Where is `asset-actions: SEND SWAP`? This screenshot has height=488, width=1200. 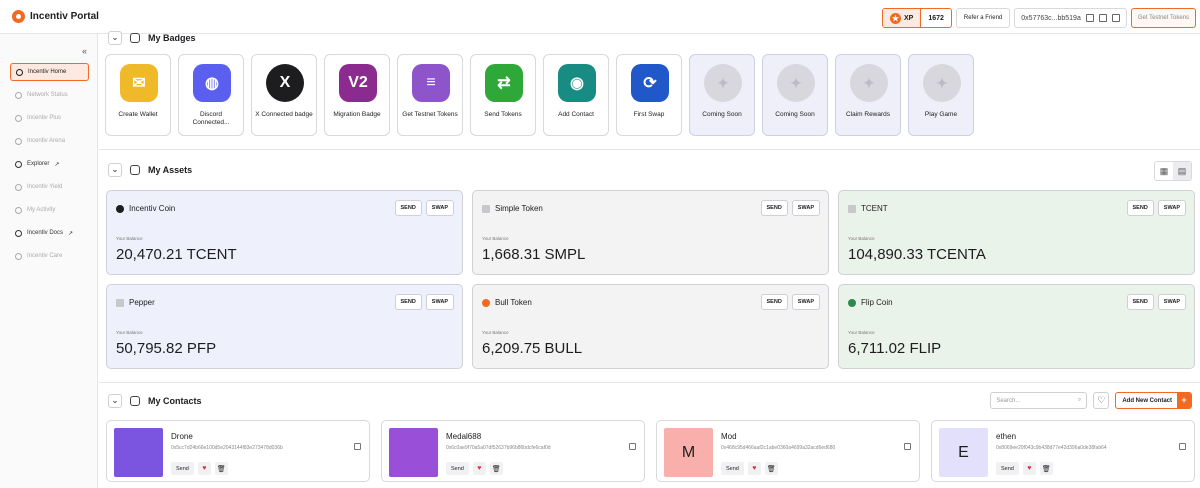 asset-actions: SEND SWAP is located at coordinates (790, 302).